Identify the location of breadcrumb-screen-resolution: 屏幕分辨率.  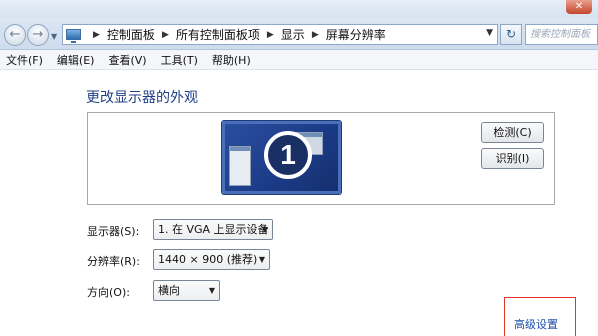
(356, 34).